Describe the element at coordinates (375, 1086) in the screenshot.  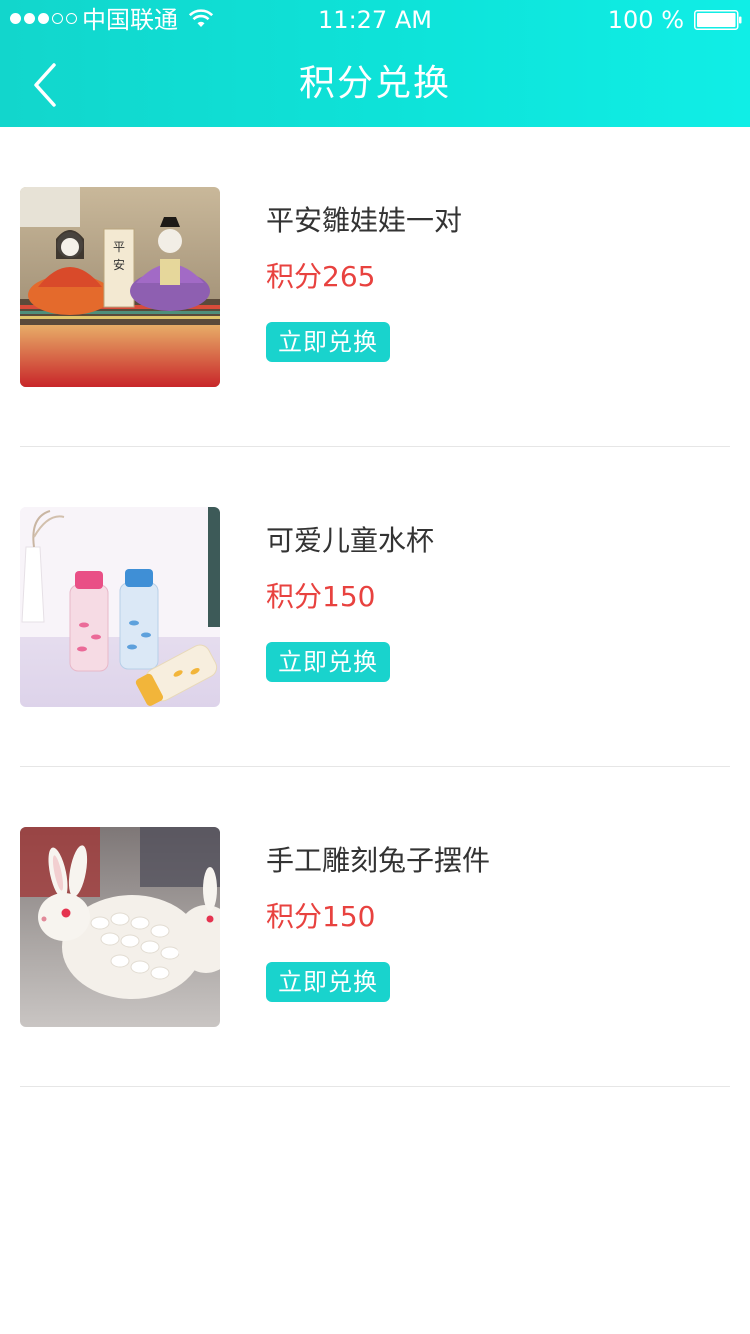
I see `divider` at that location.